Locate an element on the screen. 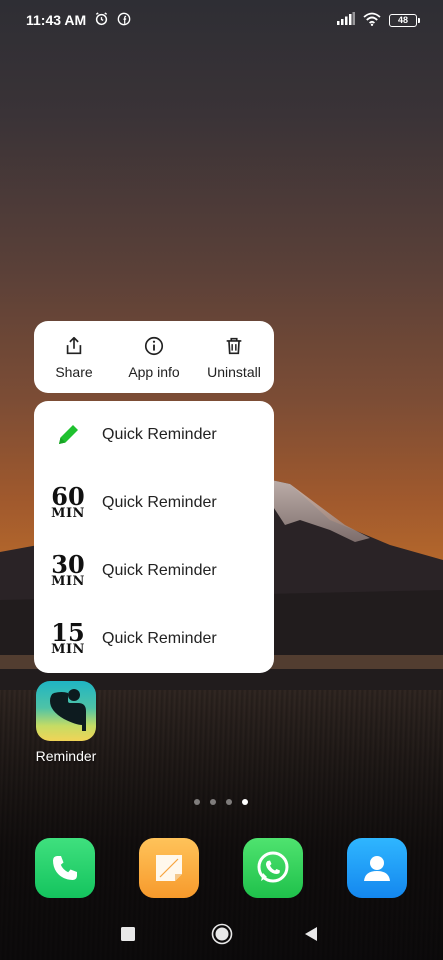 The width and height of the screenshot is (443, 960). recents-icon is located at coordinates (128, 934).